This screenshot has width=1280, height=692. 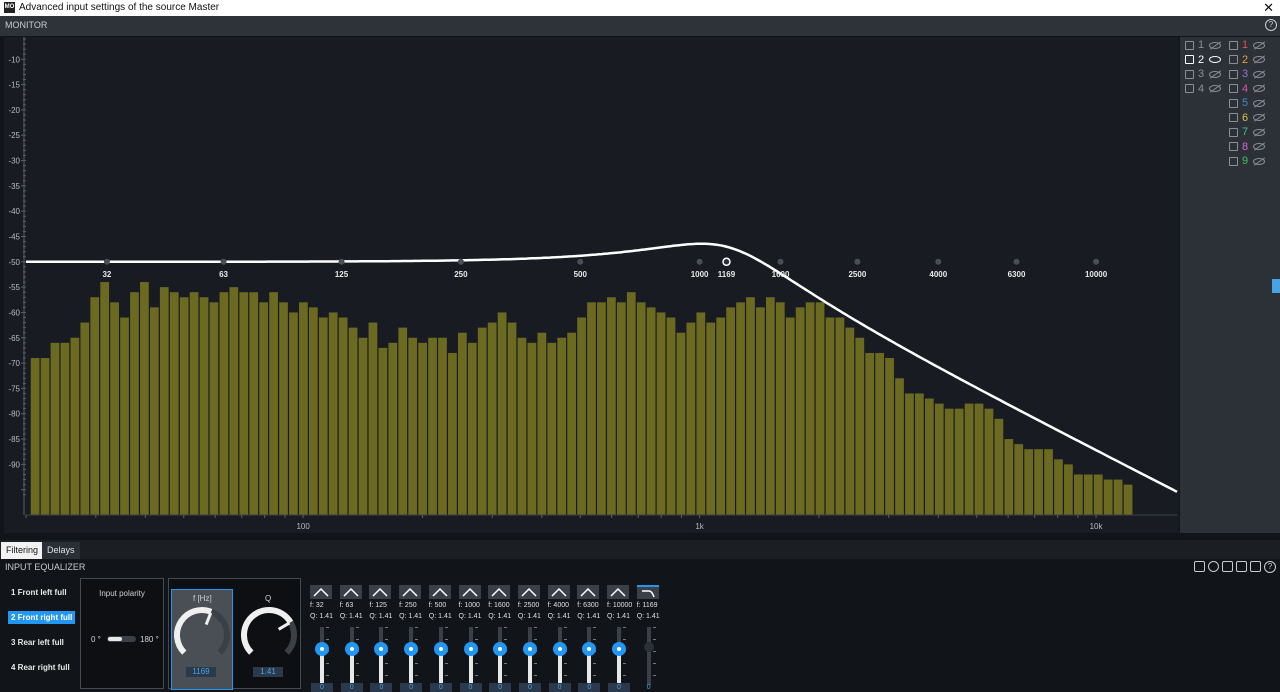 I want to click on freq-knob, so click(x=202, y=631).